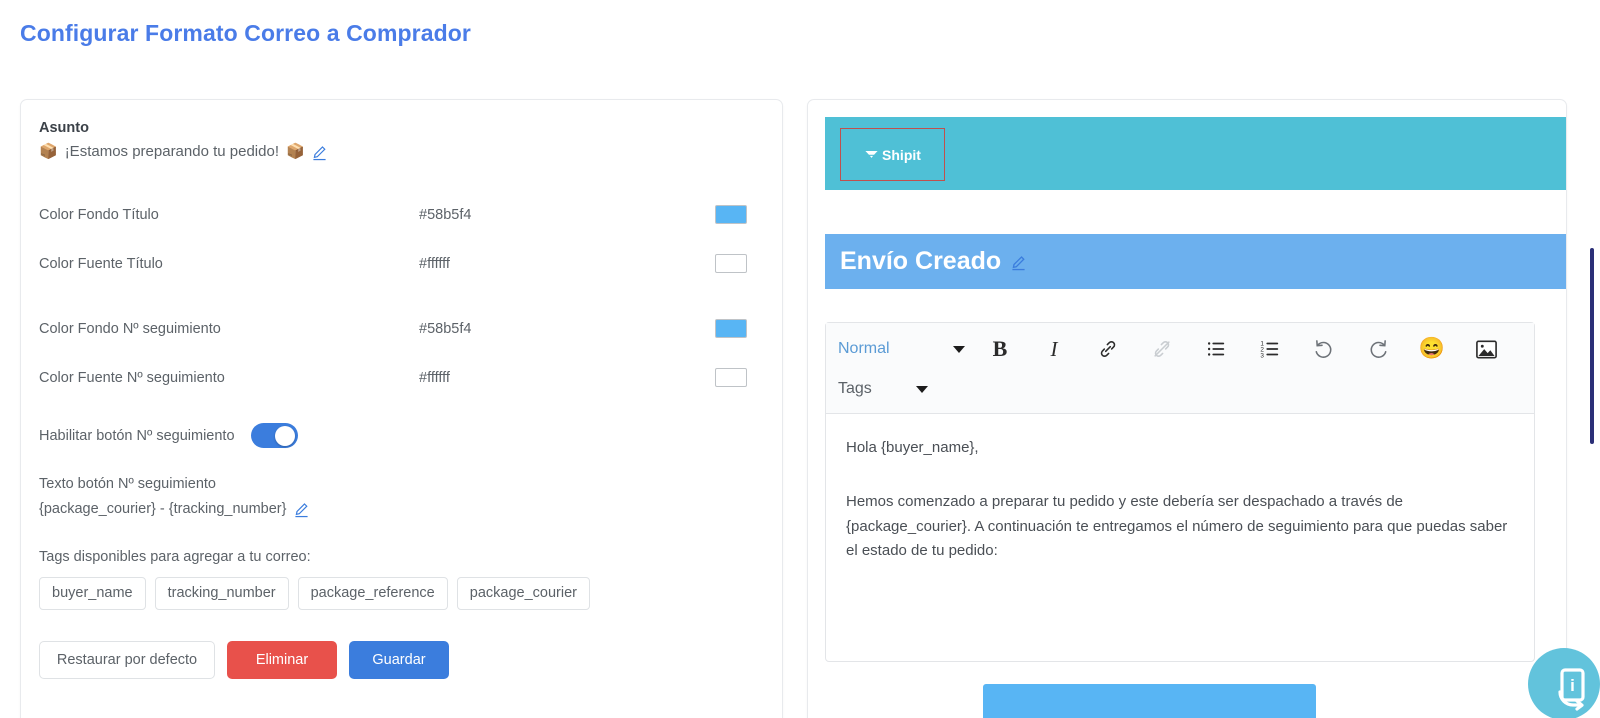  I want to click on tags-select: Tags, so click(905, 389).